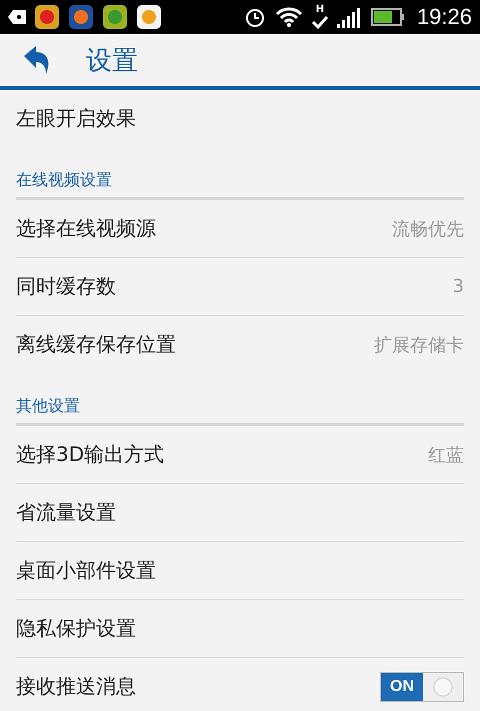 The height and width of the screenshot is (711, 480). I want to click on wifi-icon, so click(288, 17).